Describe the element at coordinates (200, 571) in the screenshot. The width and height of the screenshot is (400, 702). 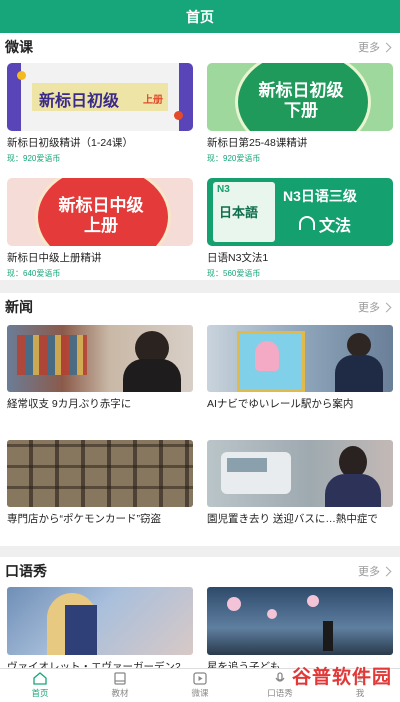
I see `kouyu-header: 口语秀 更多` at that location.